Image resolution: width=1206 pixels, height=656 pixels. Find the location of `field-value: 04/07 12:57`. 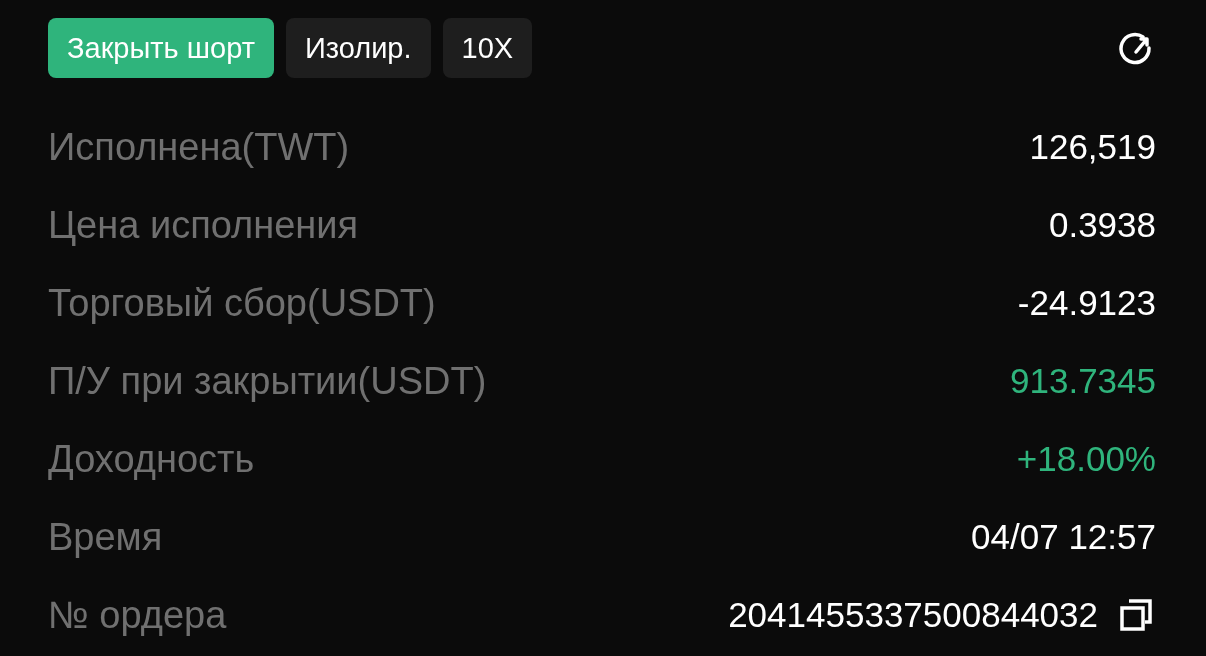

field-value: 04/07 12:57 is located at coordinates (1063, 537).